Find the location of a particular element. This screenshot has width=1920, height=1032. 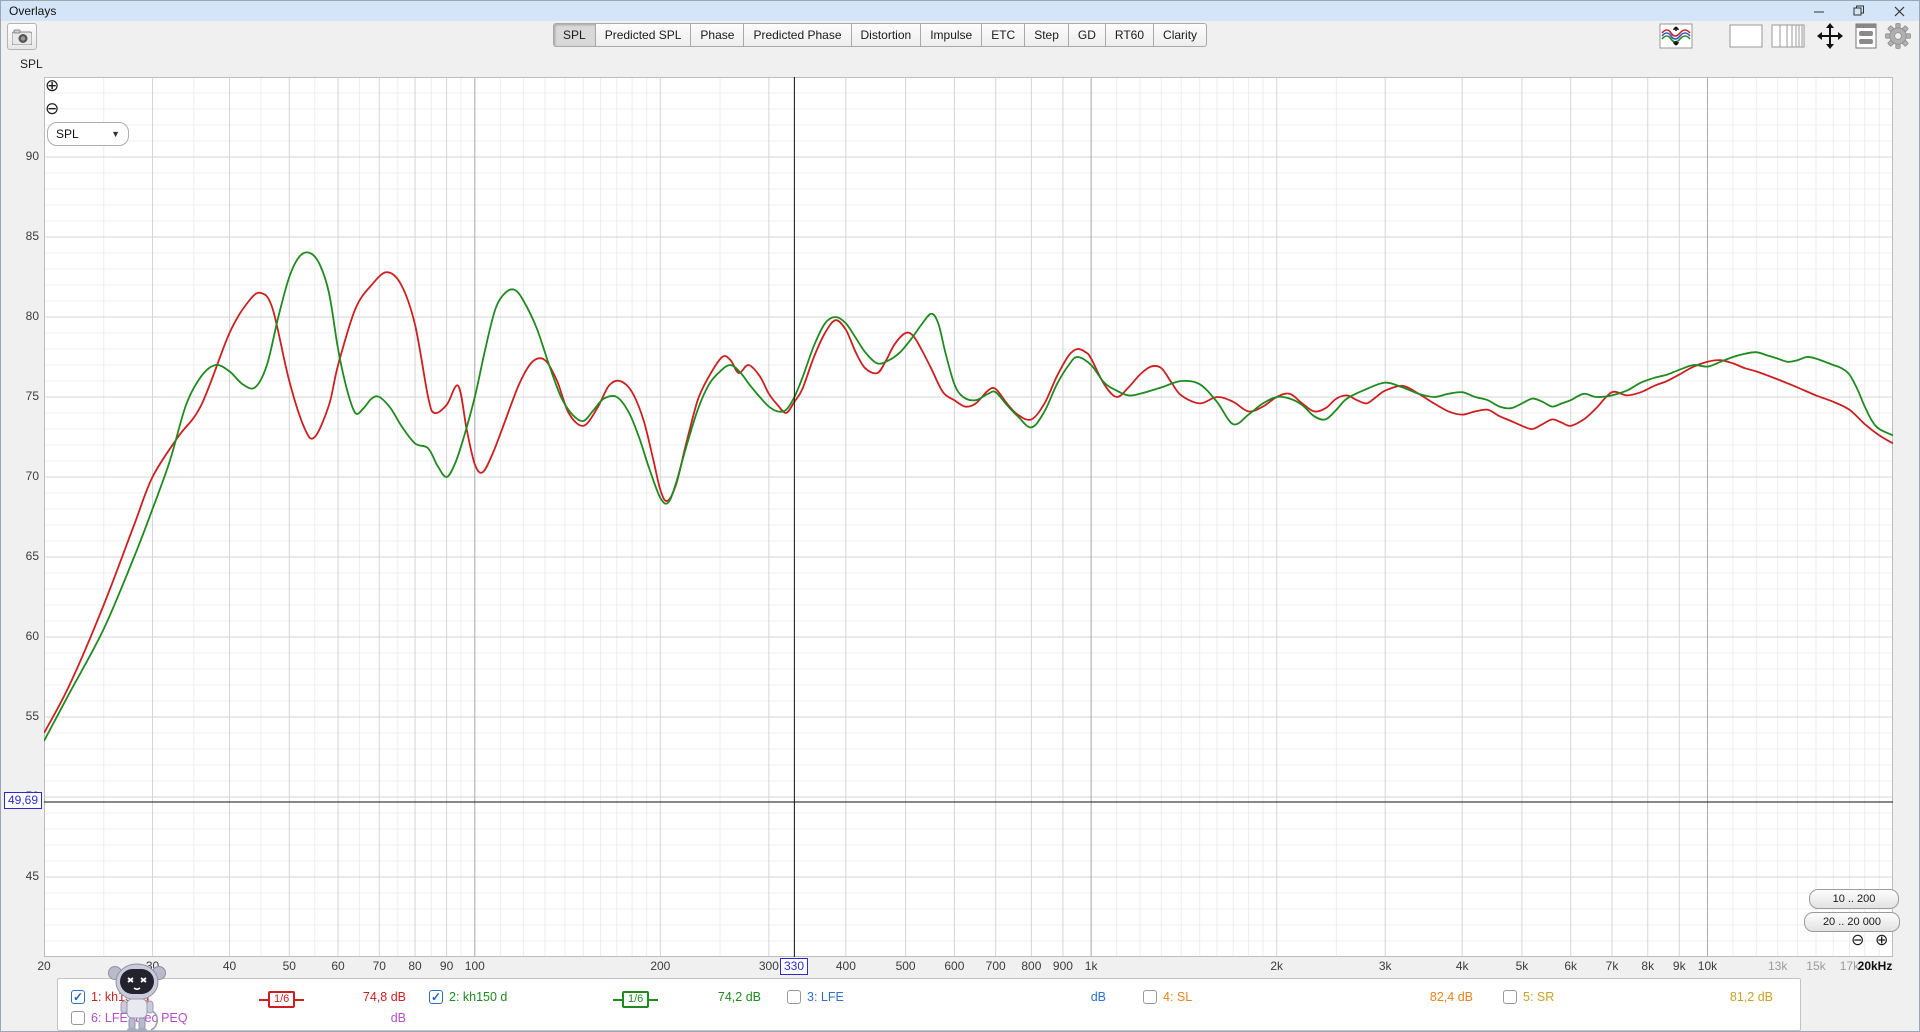

y-tick-label: 75 is located at coordinates (32, 396).